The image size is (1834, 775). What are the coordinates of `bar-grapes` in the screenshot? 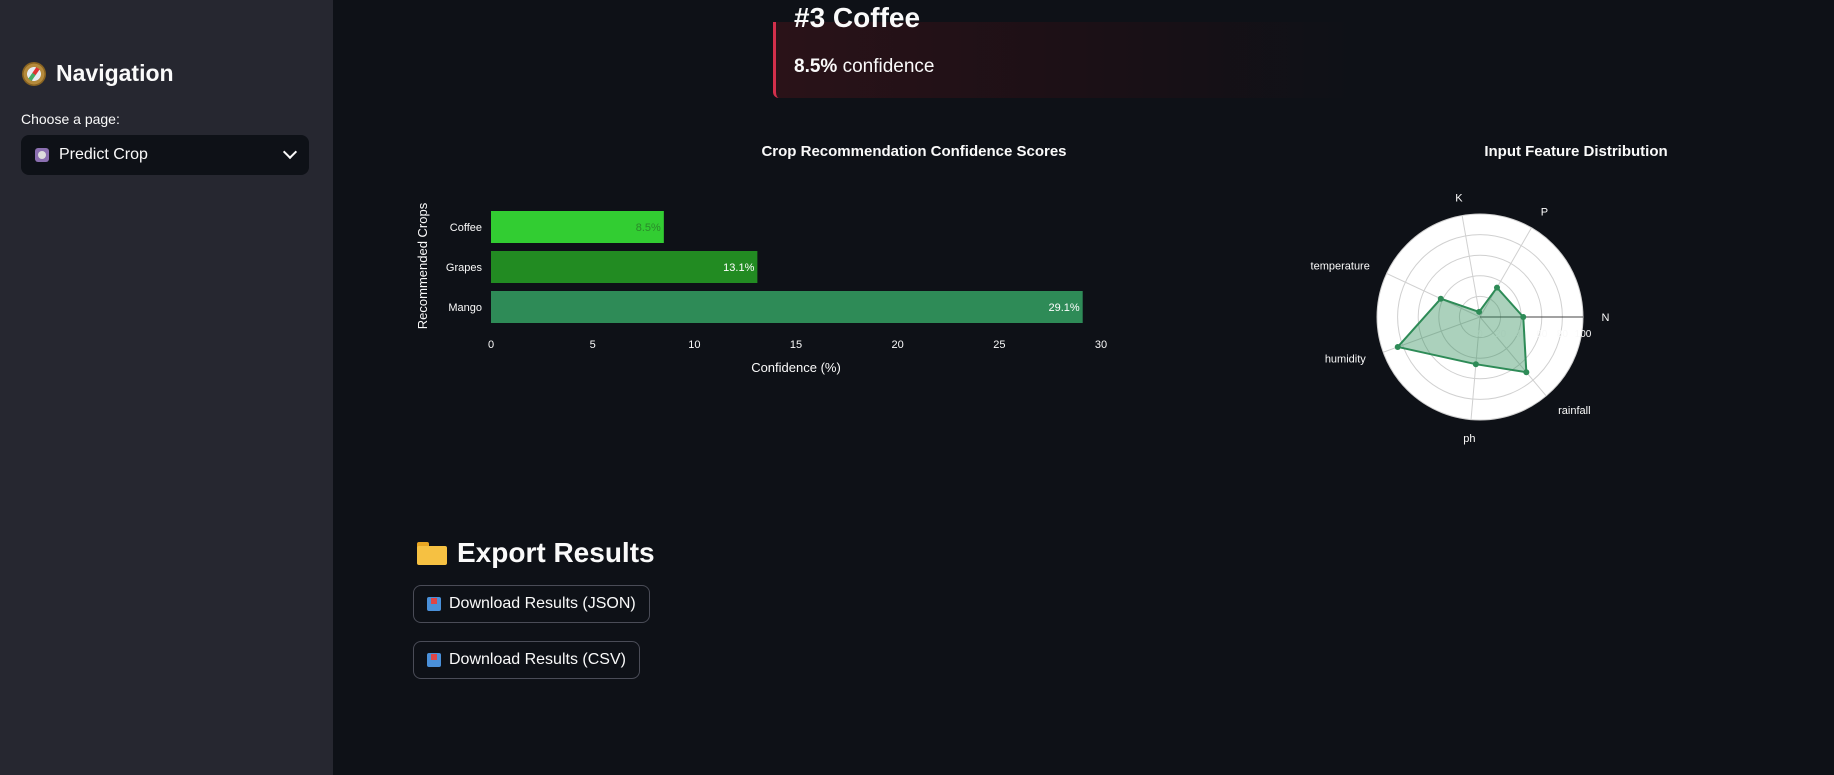 It's located at (624, 267).